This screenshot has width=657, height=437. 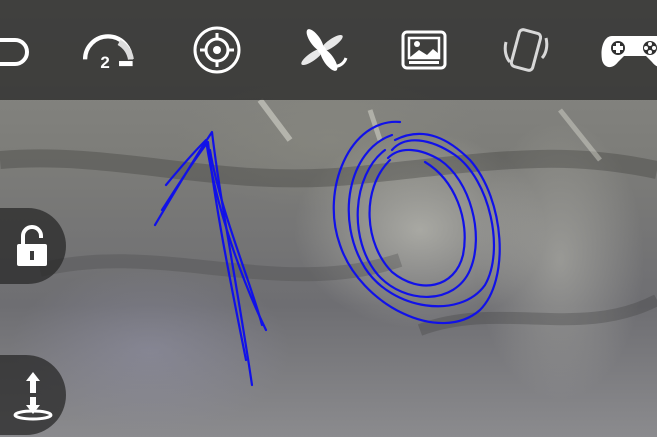 What do you see at coordinates (104, 62) in the screenshot?
I see `speed-value: 2` at bounding box center [104, 62].